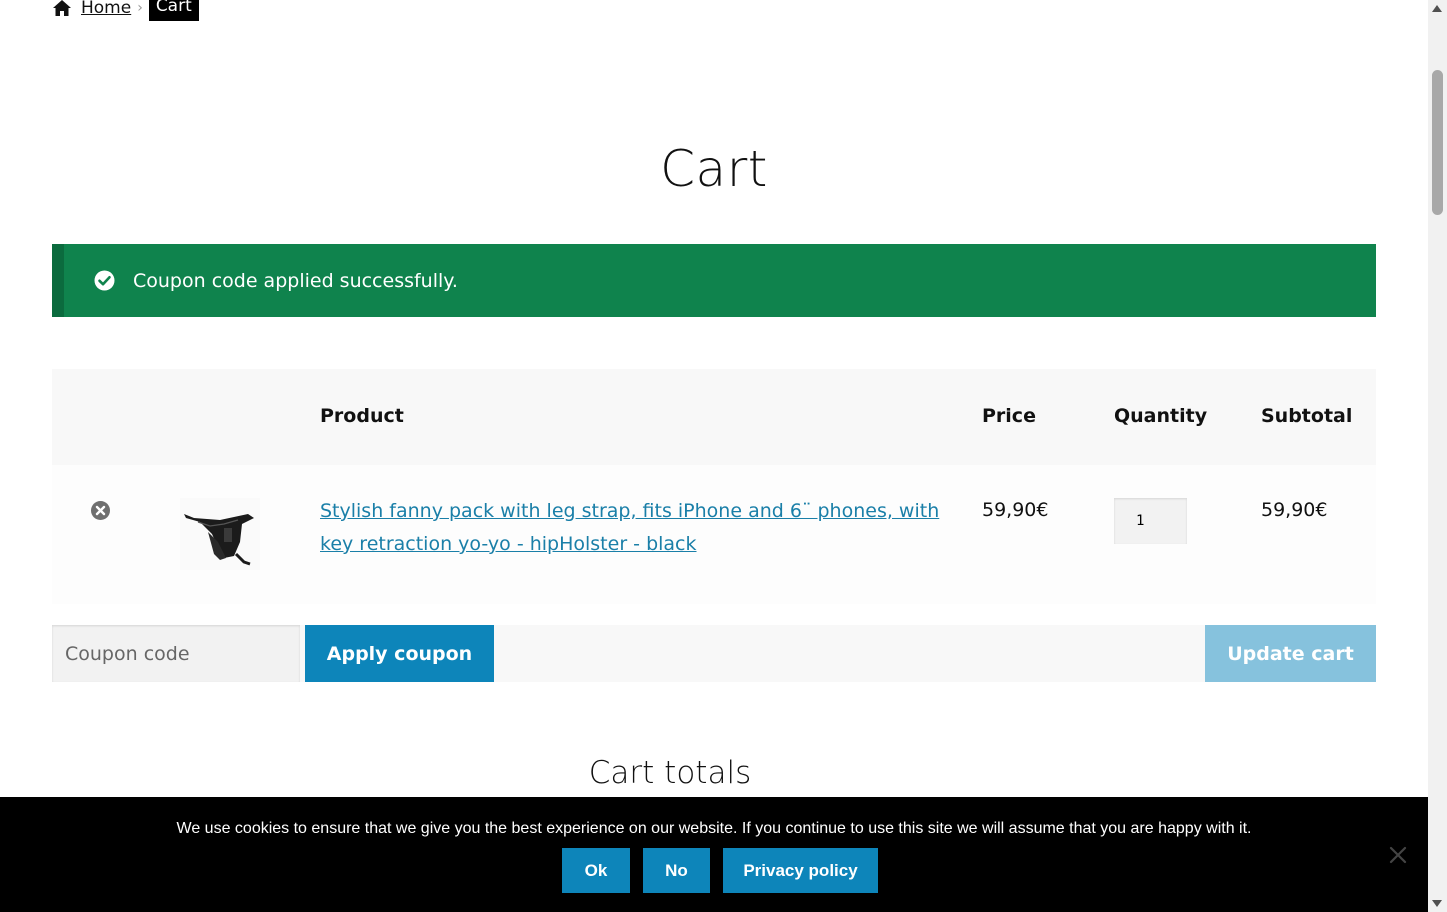  What do you see at coordinates (1437, 903) in the screenshot?
I see `scroll-down-icon` at bounding box center [1437, 903].